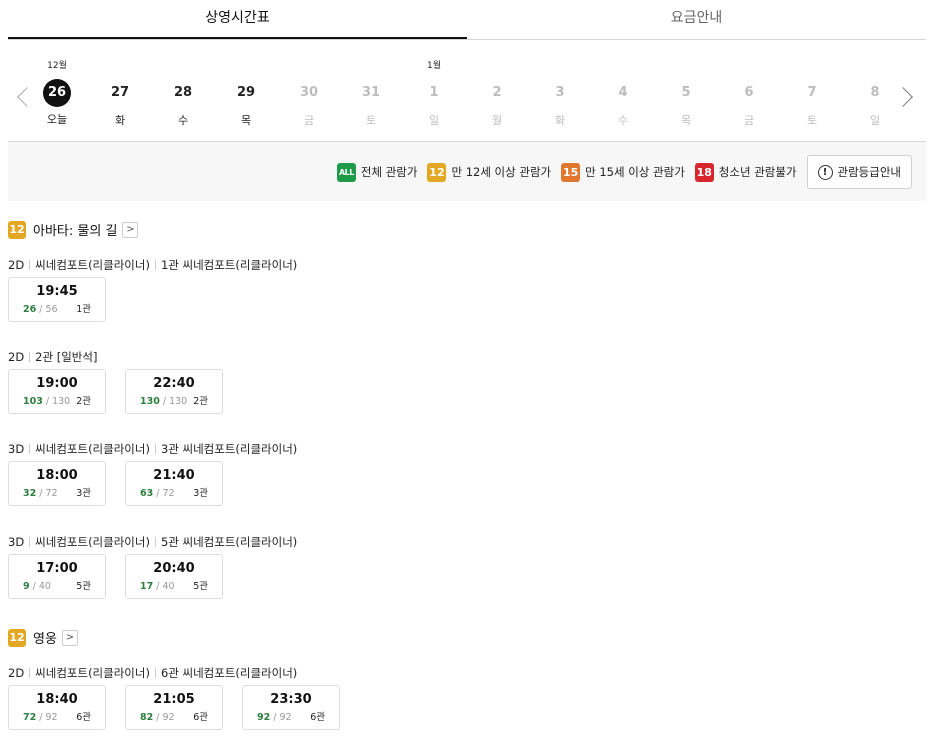 The width and height of the screenshot is (940, 739). I want to click on chevron-right-icon, so click(903, 97).